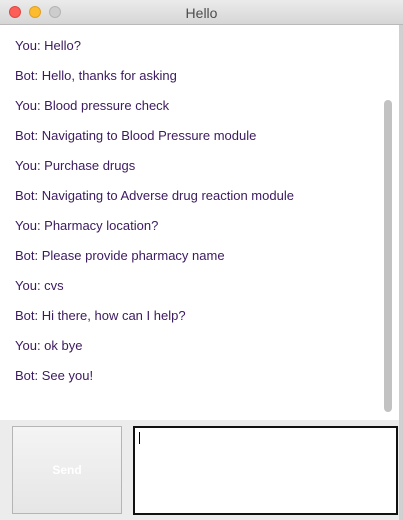  Describe the element at coordinates (100, 315) in the screenshot. I see `chat-message: Bot: Hi there, how can I help?` at that location.